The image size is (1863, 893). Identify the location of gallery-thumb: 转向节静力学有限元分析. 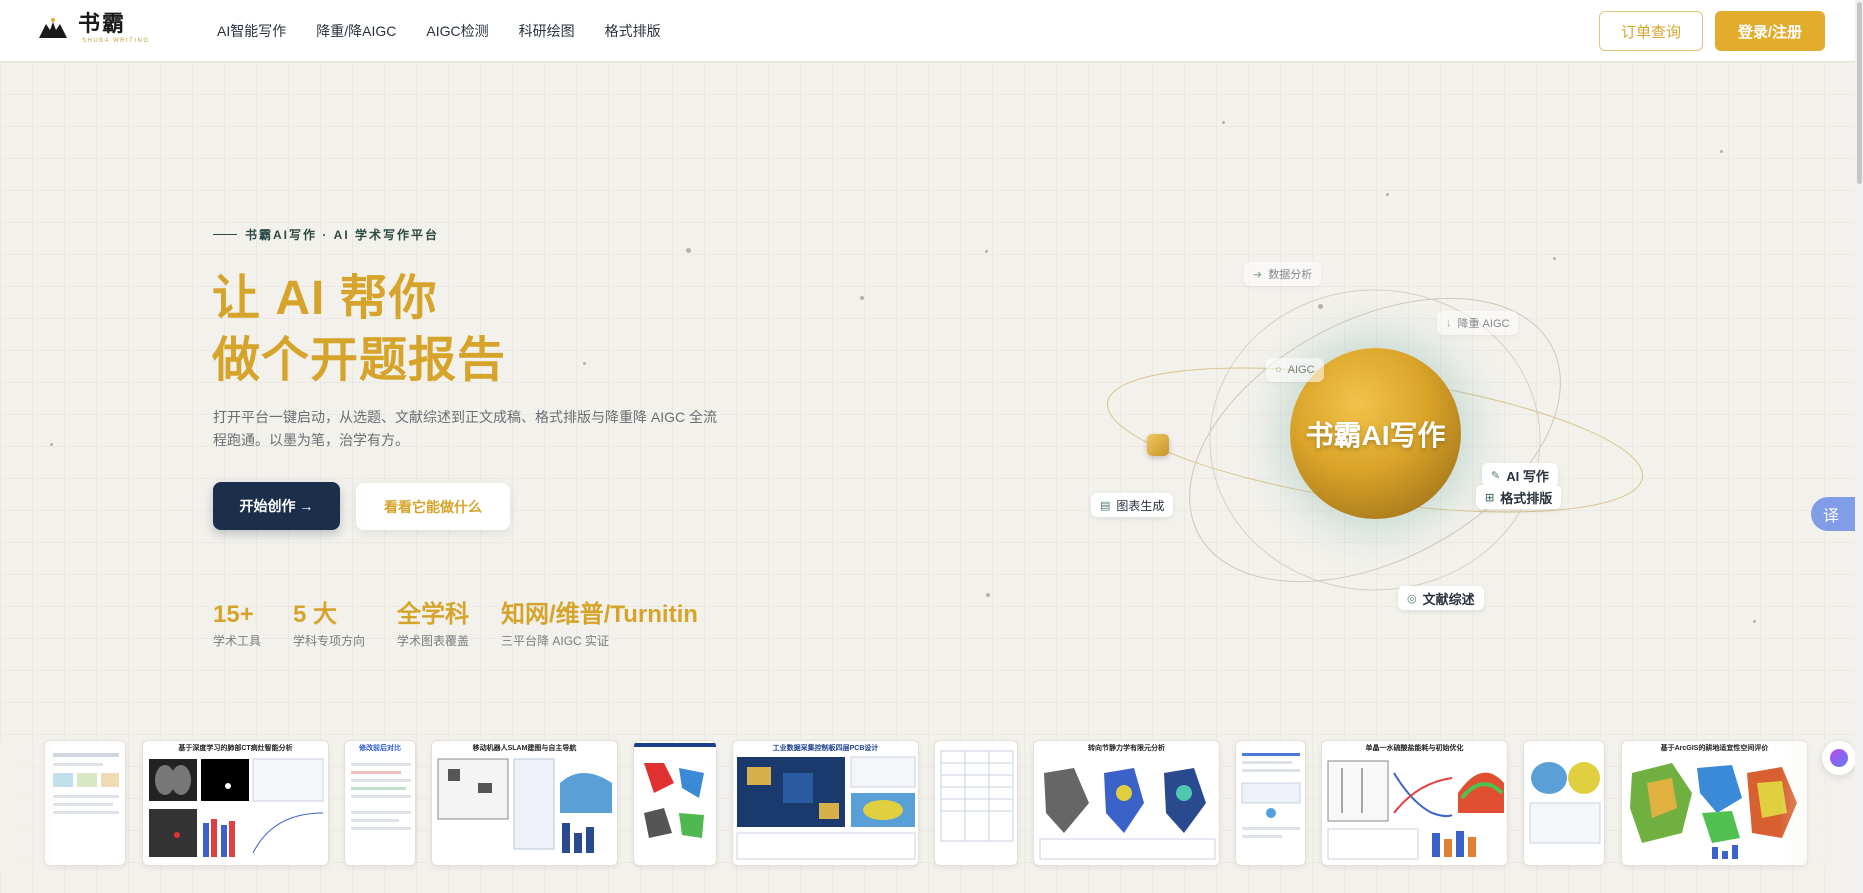
(1126, 803).